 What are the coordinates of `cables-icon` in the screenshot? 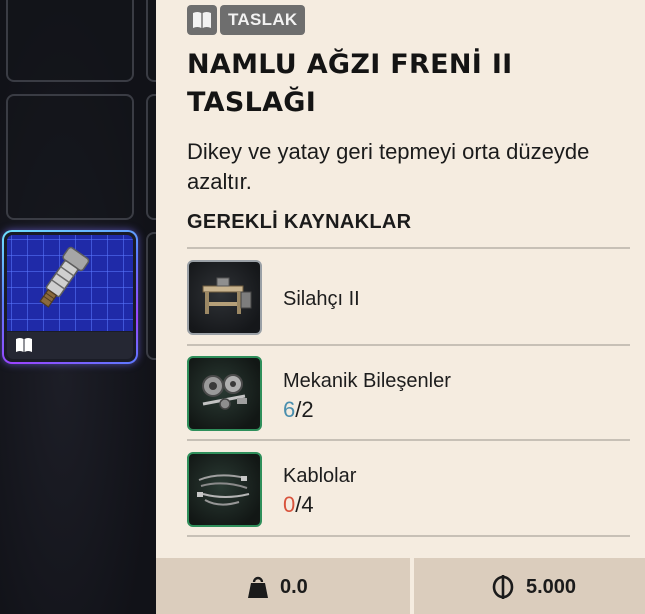 It's located at (224, 489).